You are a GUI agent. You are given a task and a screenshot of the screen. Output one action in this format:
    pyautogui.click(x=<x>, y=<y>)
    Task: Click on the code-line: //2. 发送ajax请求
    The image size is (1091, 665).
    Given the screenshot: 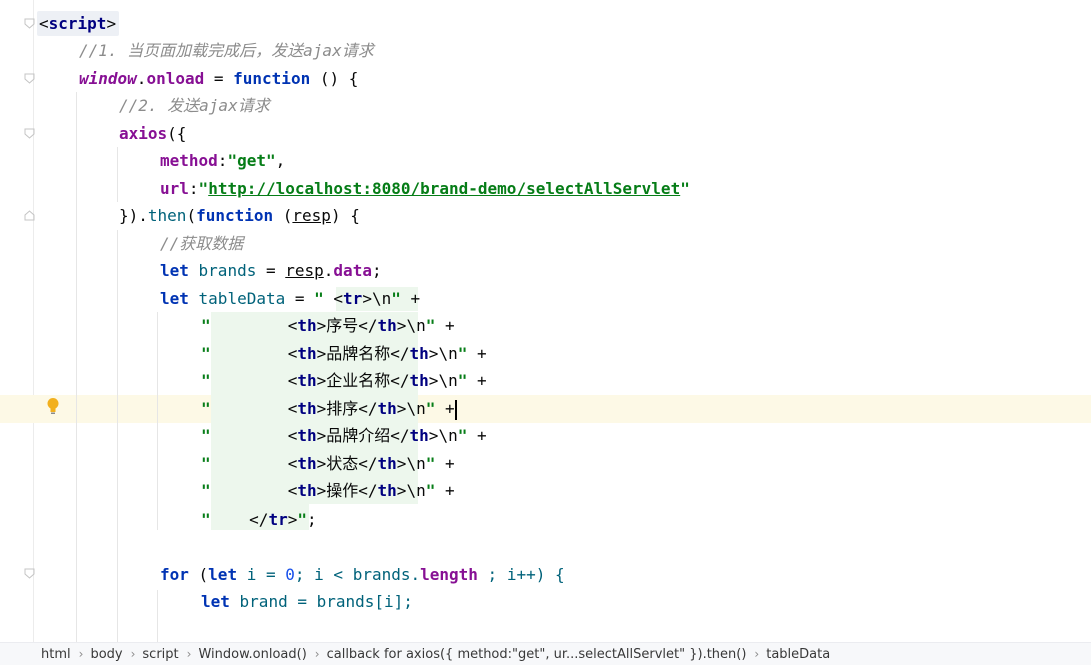 What is the action you would take?
    pyautogui.click(x=194, y=106)
    